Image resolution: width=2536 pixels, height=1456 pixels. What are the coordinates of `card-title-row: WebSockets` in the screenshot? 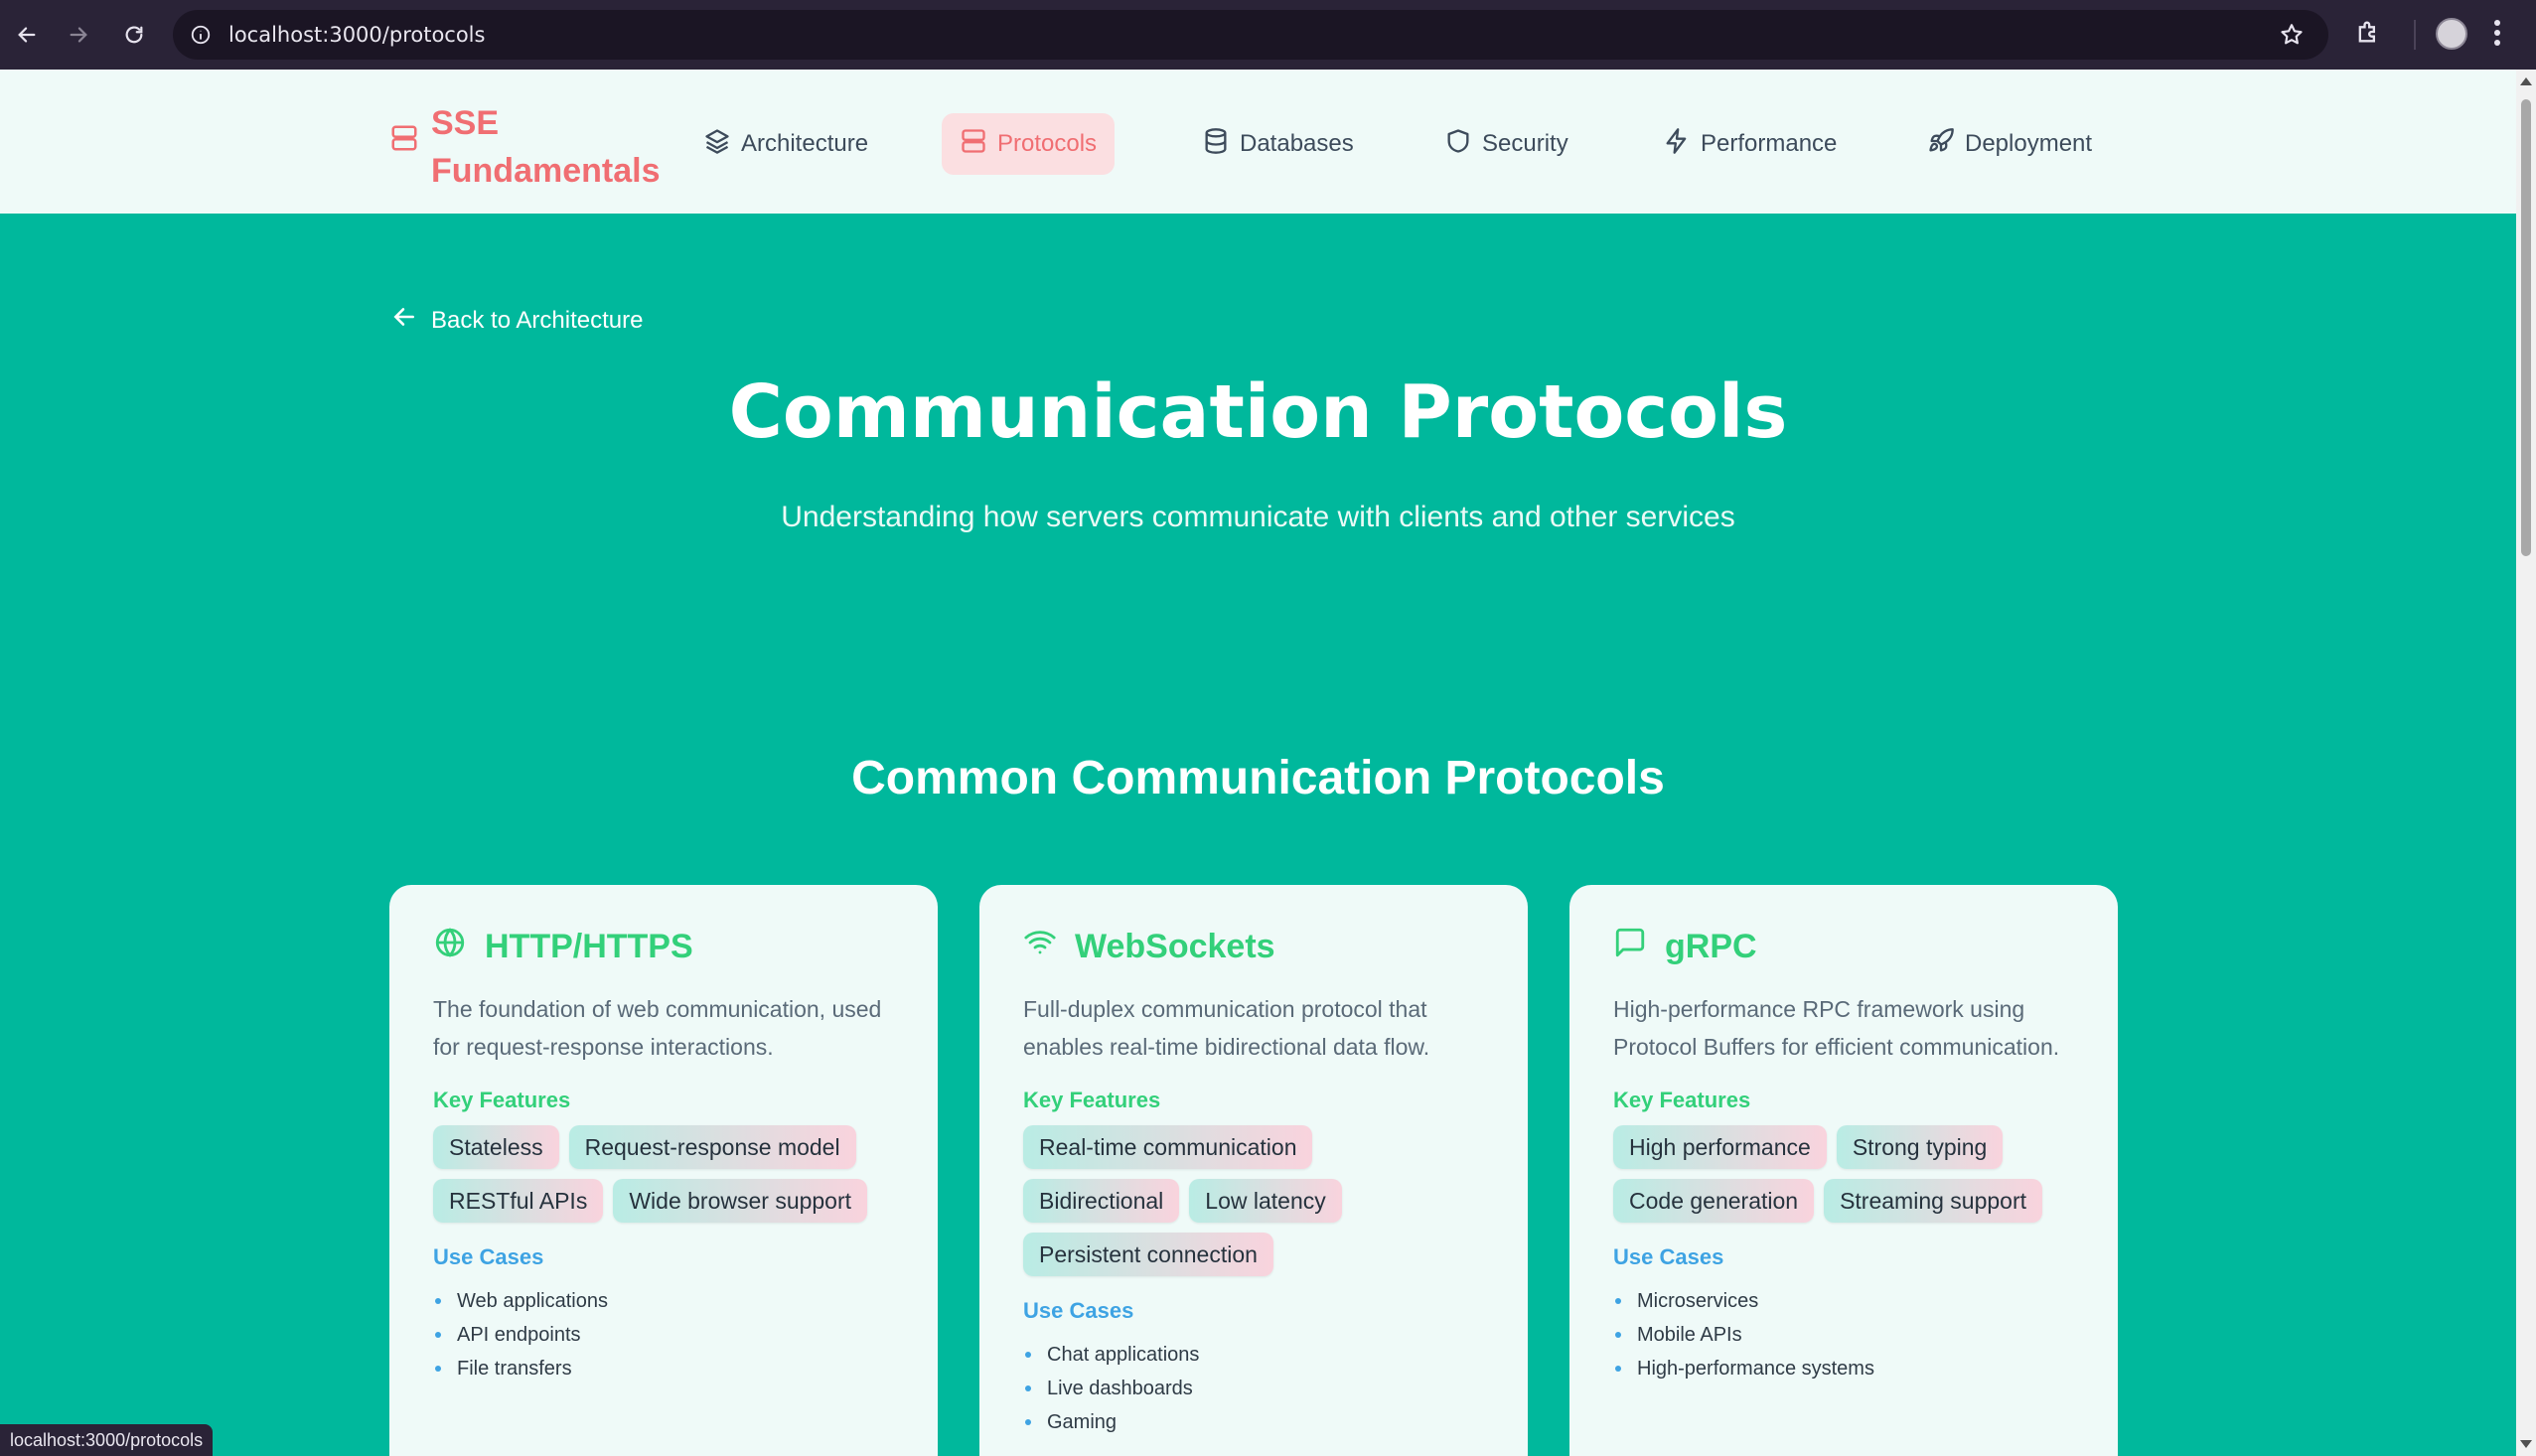 It's located at (1254, 946).